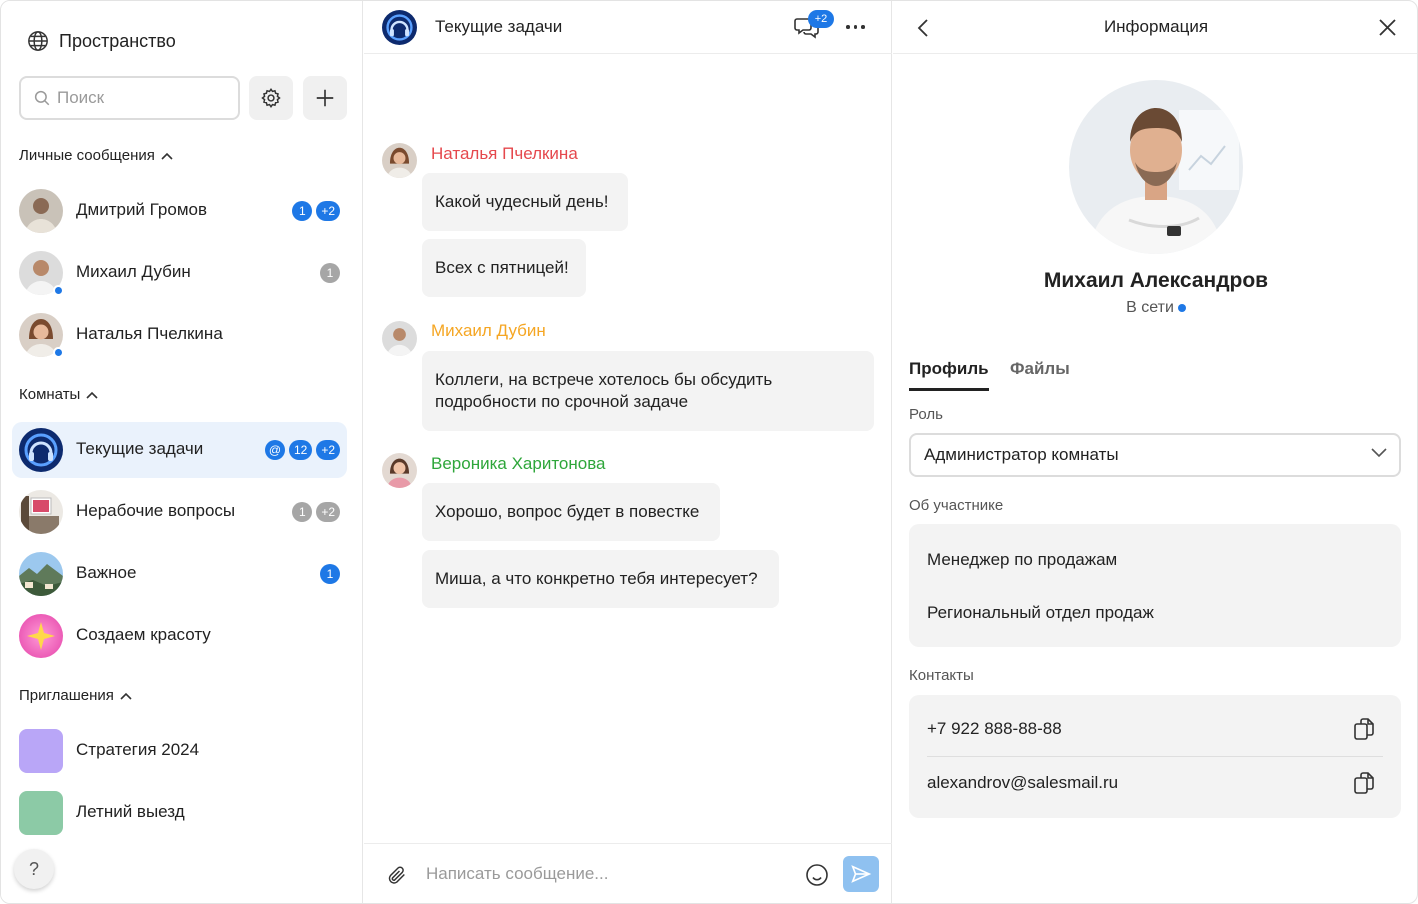 Image resolution: width=1418 pixels, height=904 pixels. I want to click on close-icon, so click(1387, 27).